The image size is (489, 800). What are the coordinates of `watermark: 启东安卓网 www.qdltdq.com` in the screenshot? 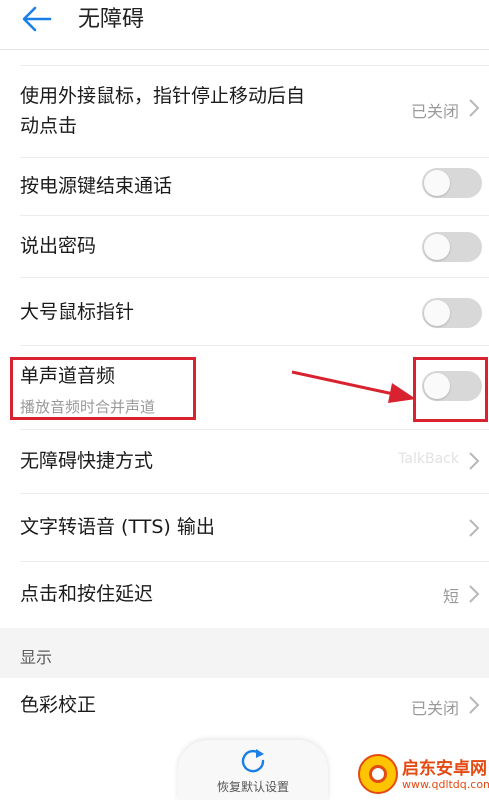 It's located at (423, 775).